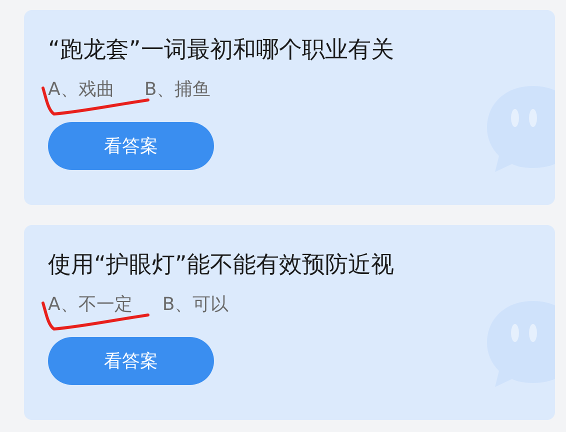 Image resolution: width=566 pixels, height=432 pixels. I want to click on answer-option: A、不一定, so click(90, 305).